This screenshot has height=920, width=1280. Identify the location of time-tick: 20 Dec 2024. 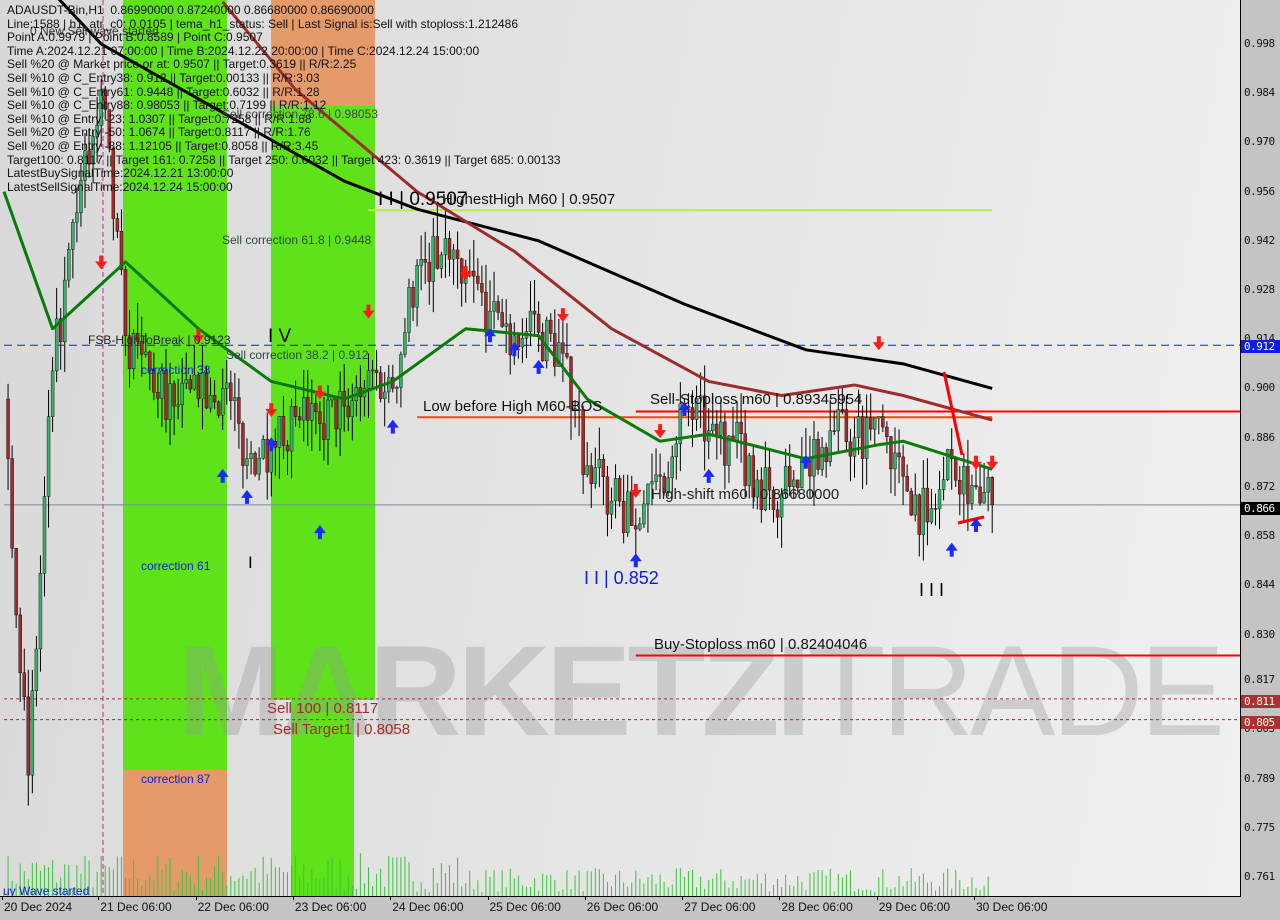
(38, 907).